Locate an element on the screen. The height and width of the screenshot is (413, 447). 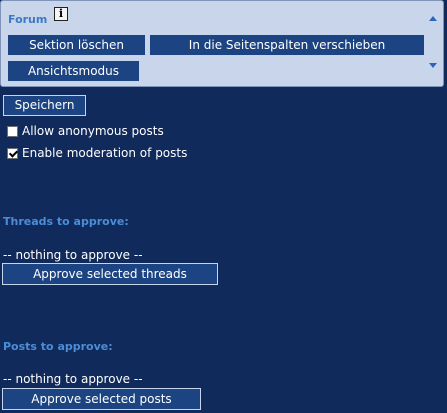
arrow-up-icon is located at coordinates (433, 18).